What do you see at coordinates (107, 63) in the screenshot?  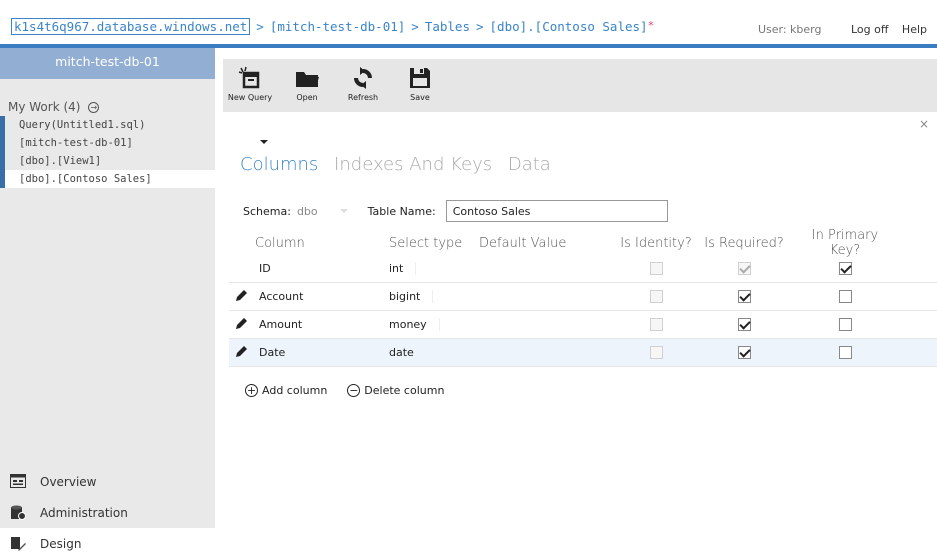 I see `database-title: mitch-test-db-01` at bounding box center [107, 63].